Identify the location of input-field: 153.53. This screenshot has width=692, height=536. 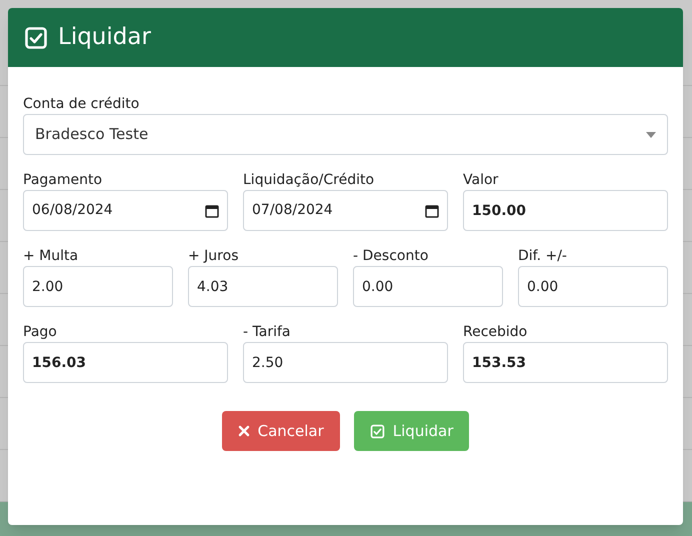
(565, 362).